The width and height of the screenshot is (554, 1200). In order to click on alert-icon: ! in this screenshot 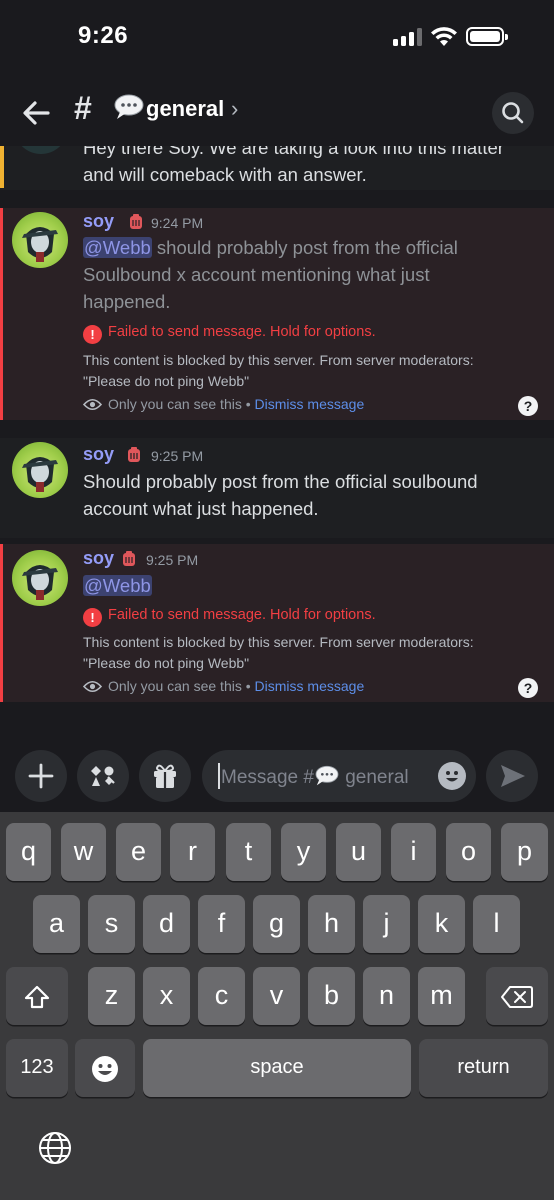, I will do `click(92, 617)`.